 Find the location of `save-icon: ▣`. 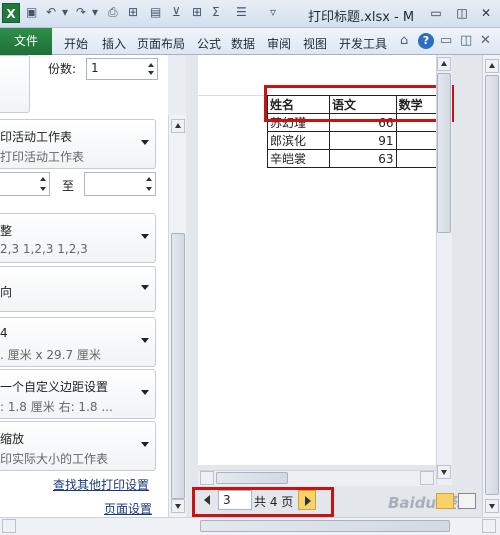

save-icon: ▣ is located at coordinates (31, 12).